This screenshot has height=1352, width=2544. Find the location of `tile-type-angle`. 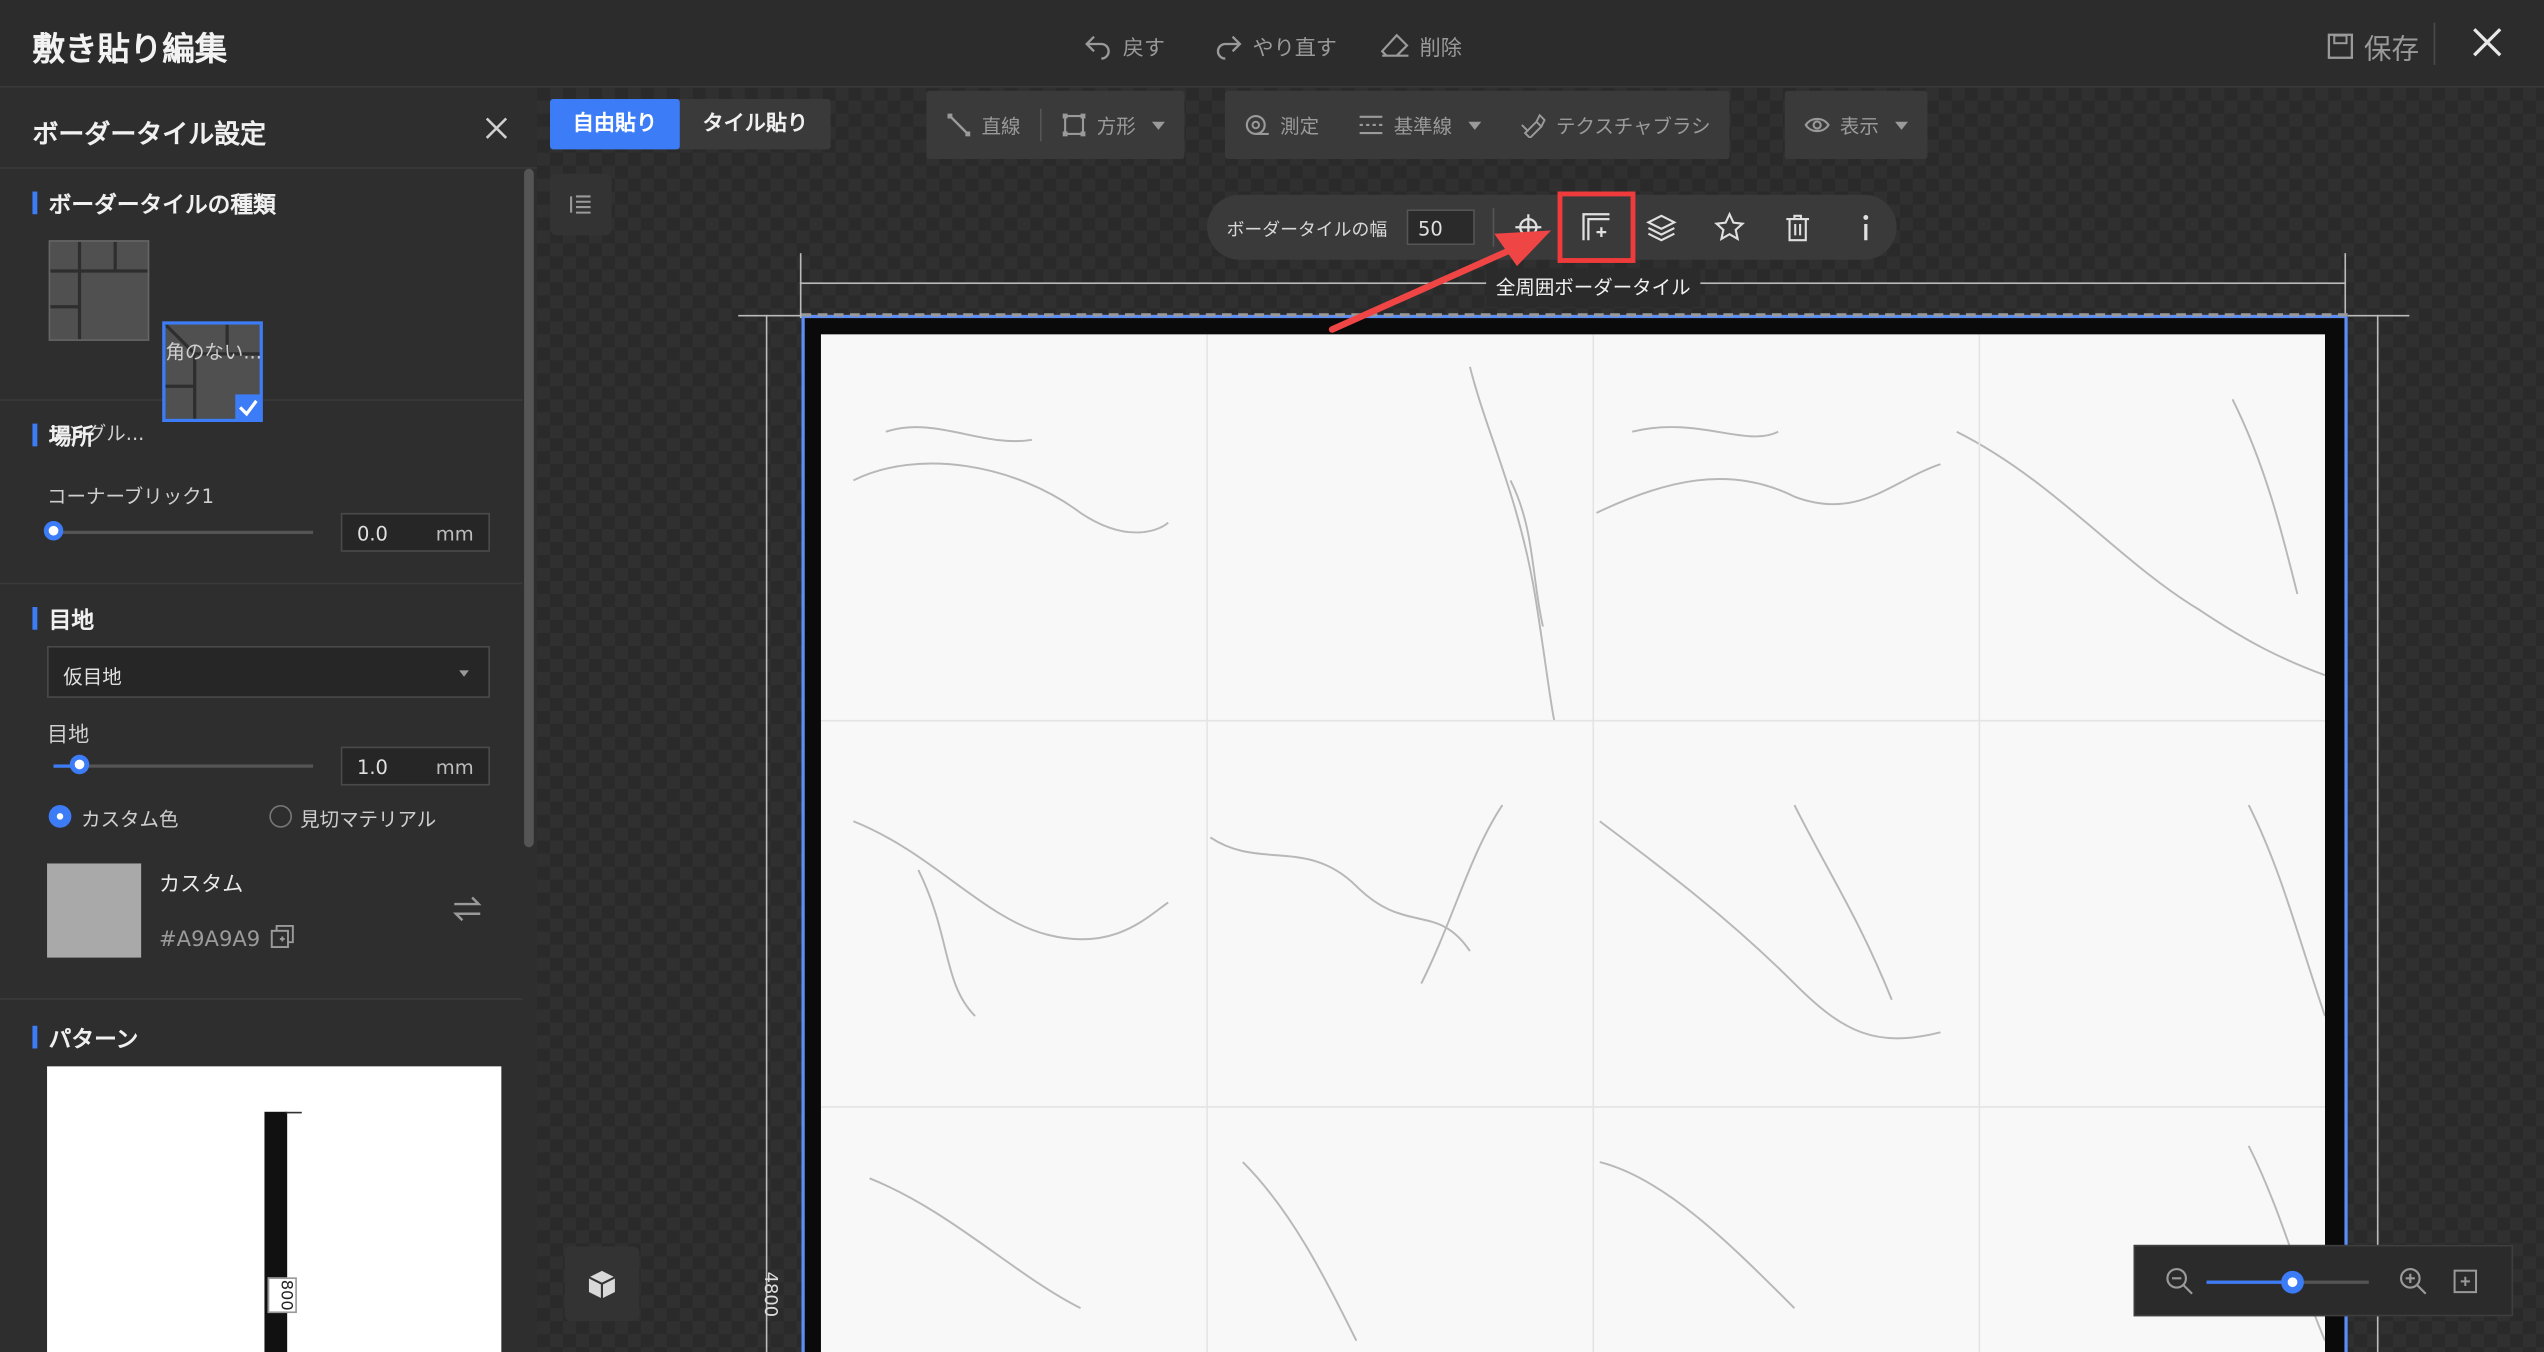

tile-type-angle is located at coordinates (99, 290).